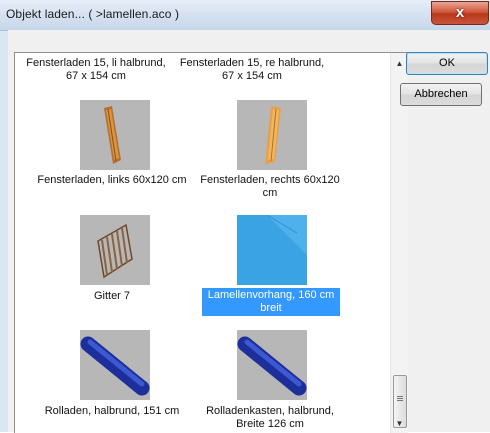 The width and height of the screenshot is (490, 433). Describe the element at coordinates (115, 365) in the screenshot. I see `roller-shutter-icon` at that location.